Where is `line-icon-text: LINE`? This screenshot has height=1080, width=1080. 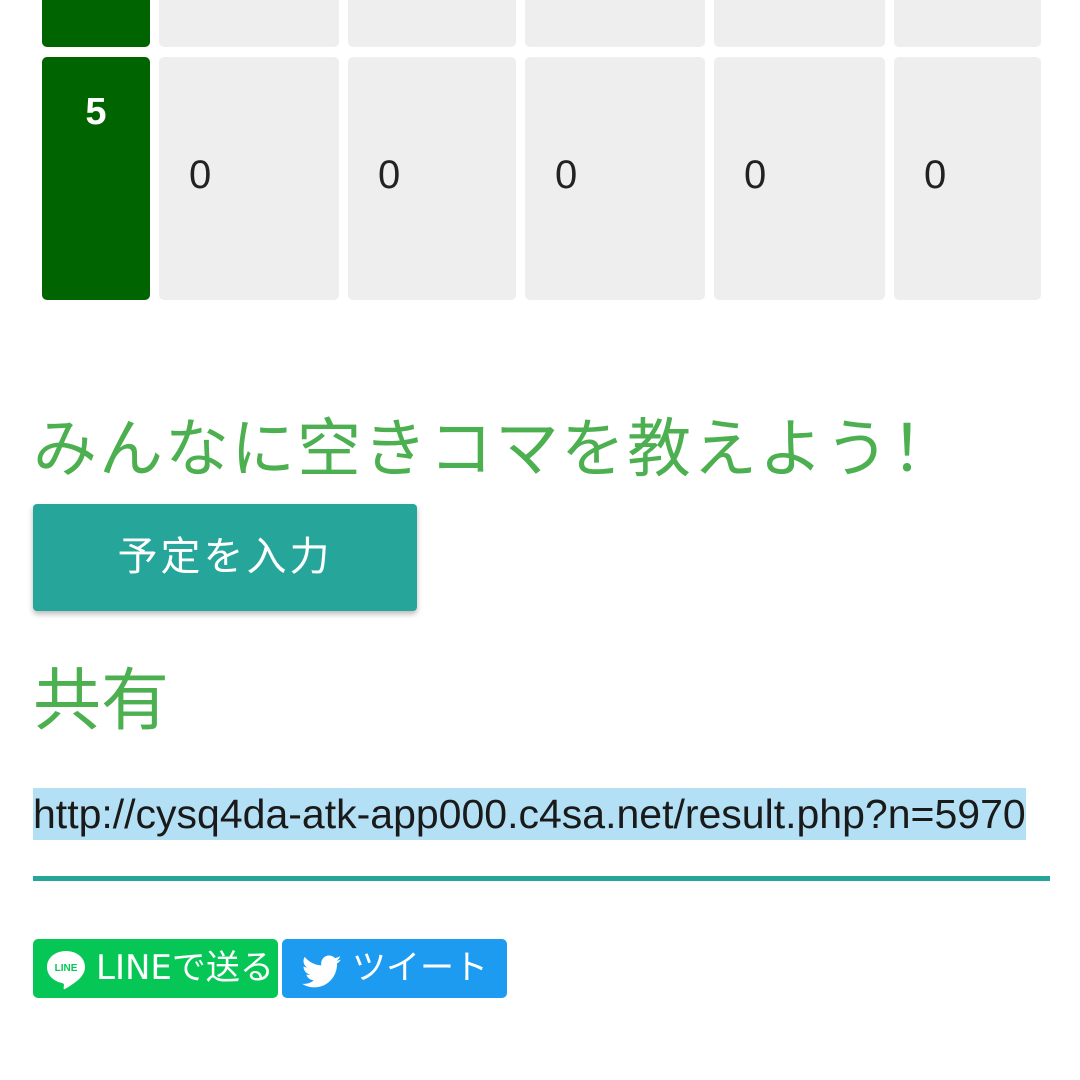
line-icon-text: LINE is located at coordinates (66, 968).